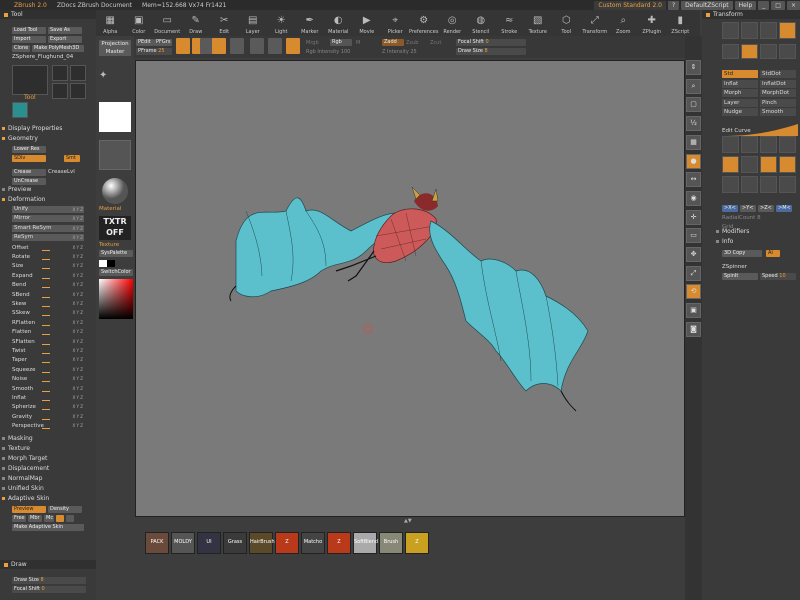 The width and height of the screenshot is (800, 600). I want to click on ai-button: AI, so click(773, 253).